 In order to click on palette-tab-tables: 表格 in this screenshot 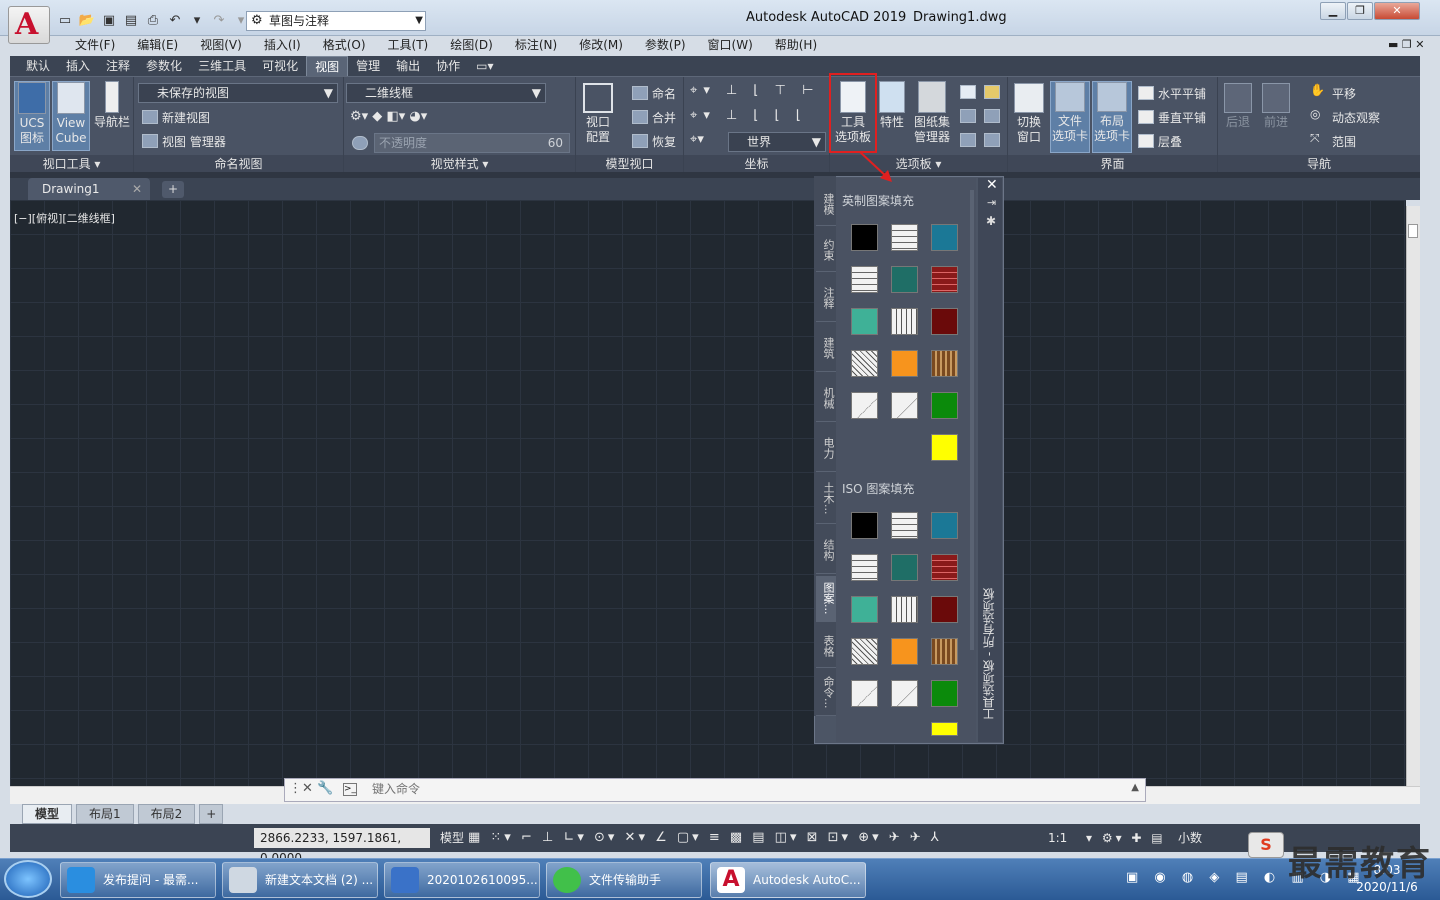, I will do `click(826, 646)`.